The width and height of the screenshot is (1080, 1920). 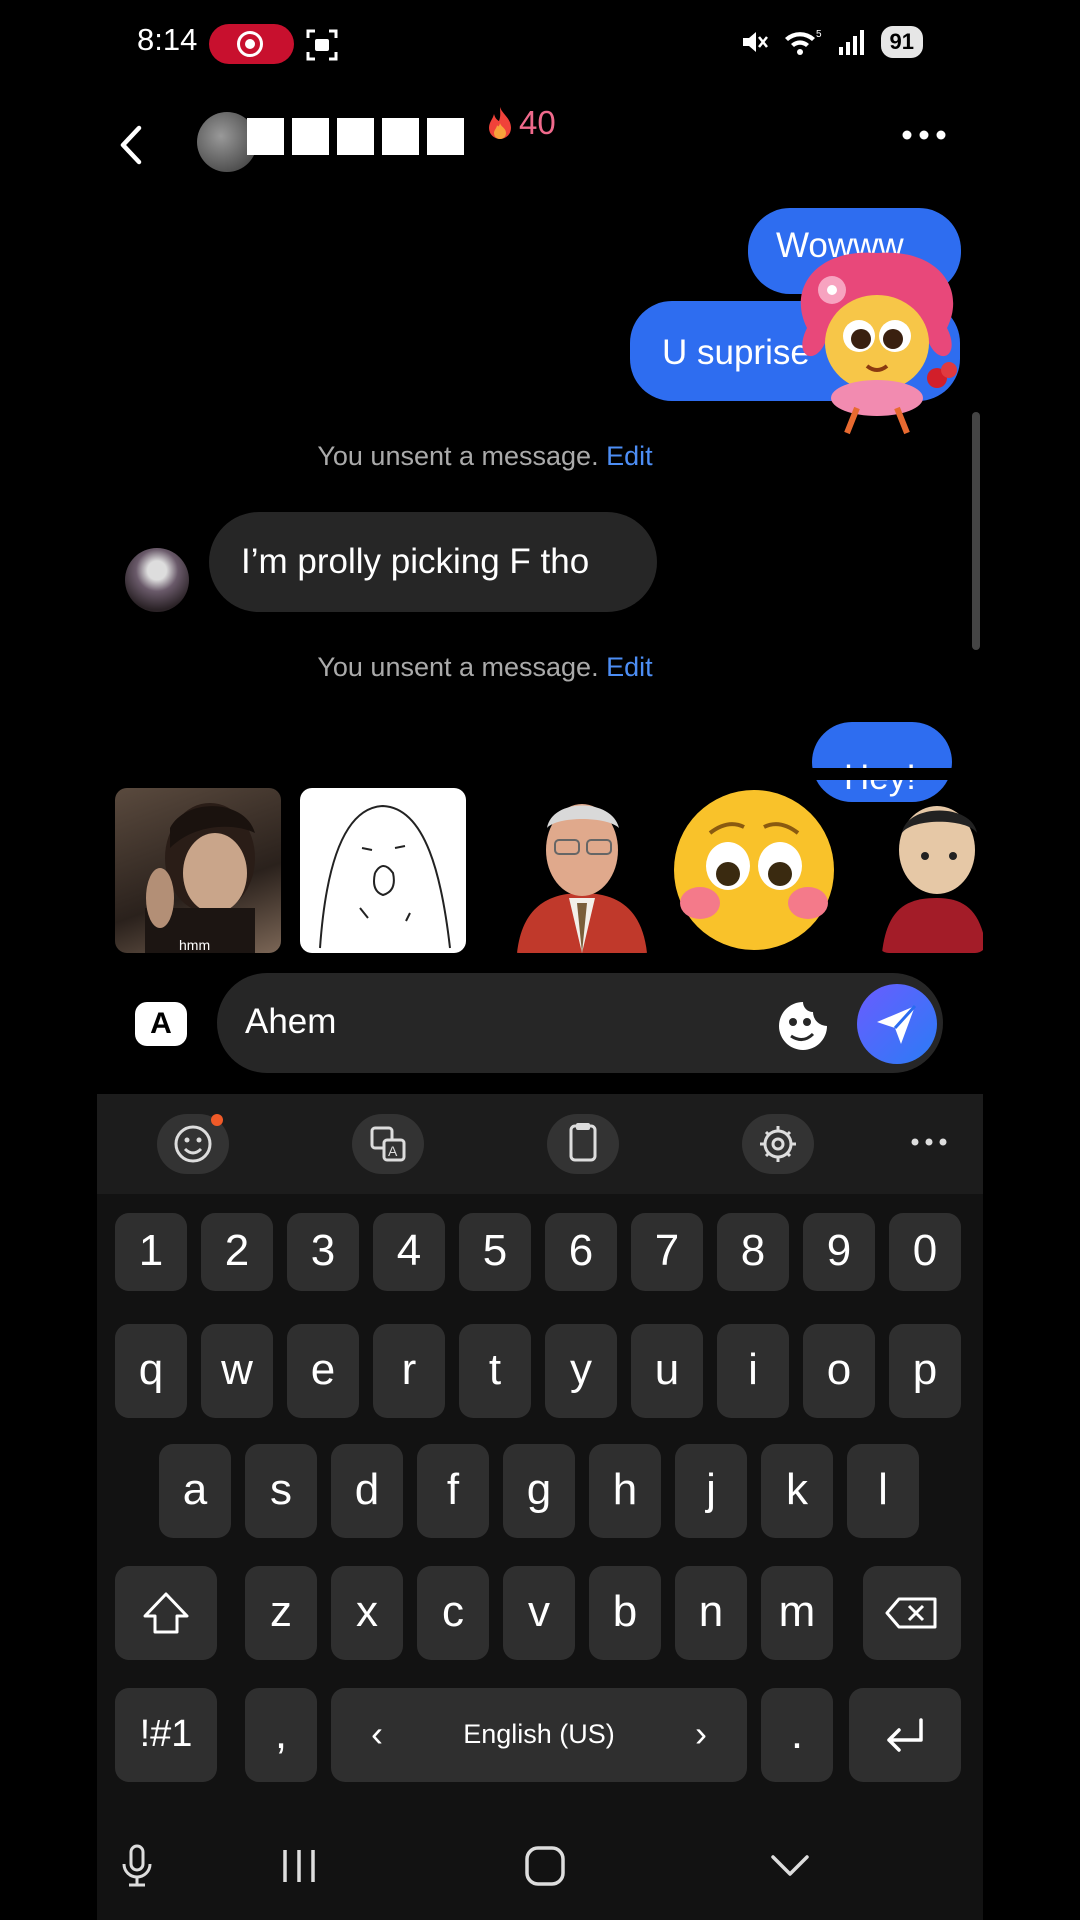 What do you see at coordinates (237, 1252) in the screenshot?
I see `key: 2` at bounding box center [237, 1252].